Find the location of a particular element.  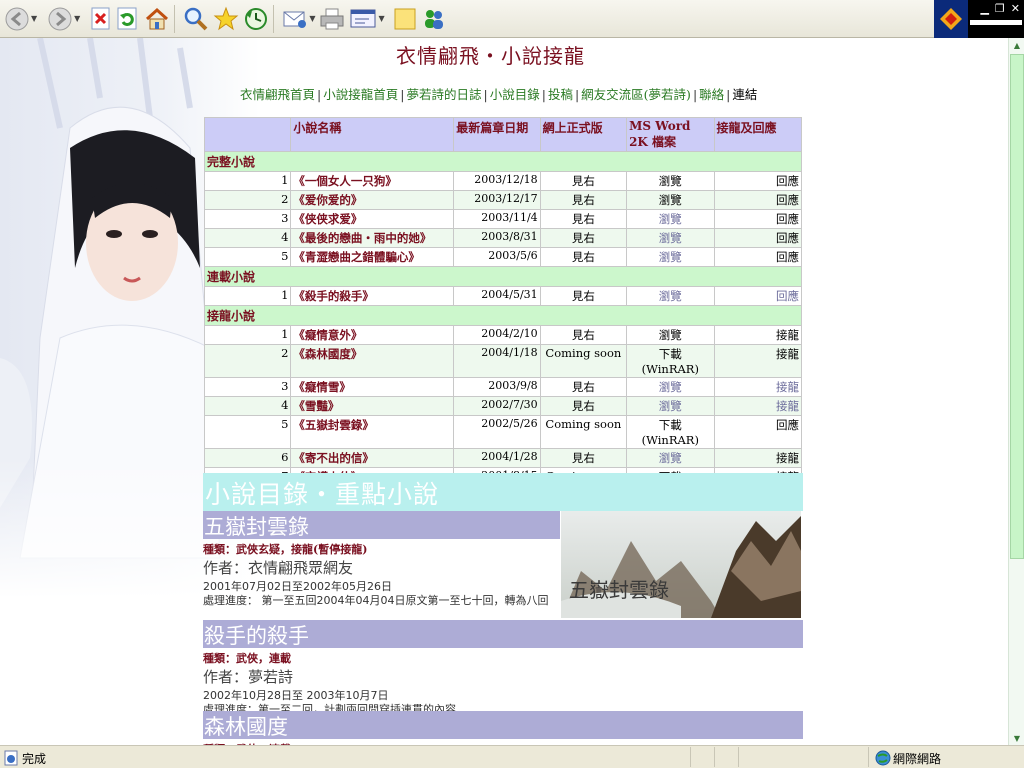

minimize-icon: ▁ is located at coordinates (984, 8).